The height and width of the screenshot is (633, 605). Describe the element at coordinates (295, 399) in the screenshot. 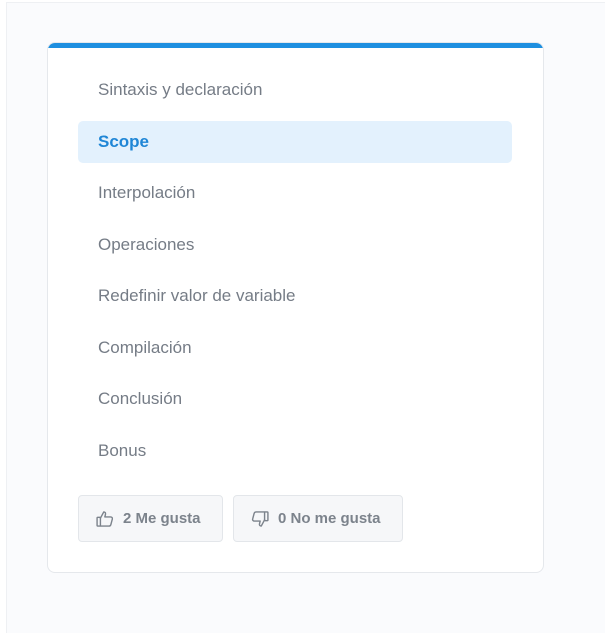

I see `toc-item-conclusion: Conclusión` at that location.